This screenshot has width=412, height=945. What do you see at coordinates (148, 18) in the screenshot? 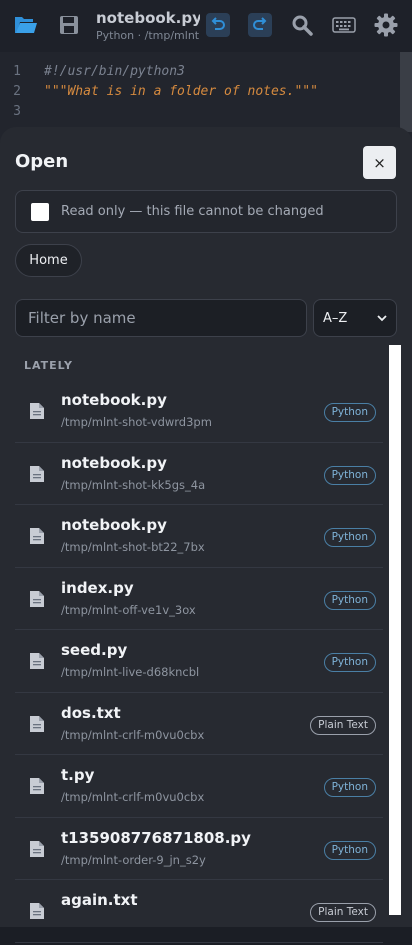
I see `file-title: notebook.py` at bounding box center [148, 18].